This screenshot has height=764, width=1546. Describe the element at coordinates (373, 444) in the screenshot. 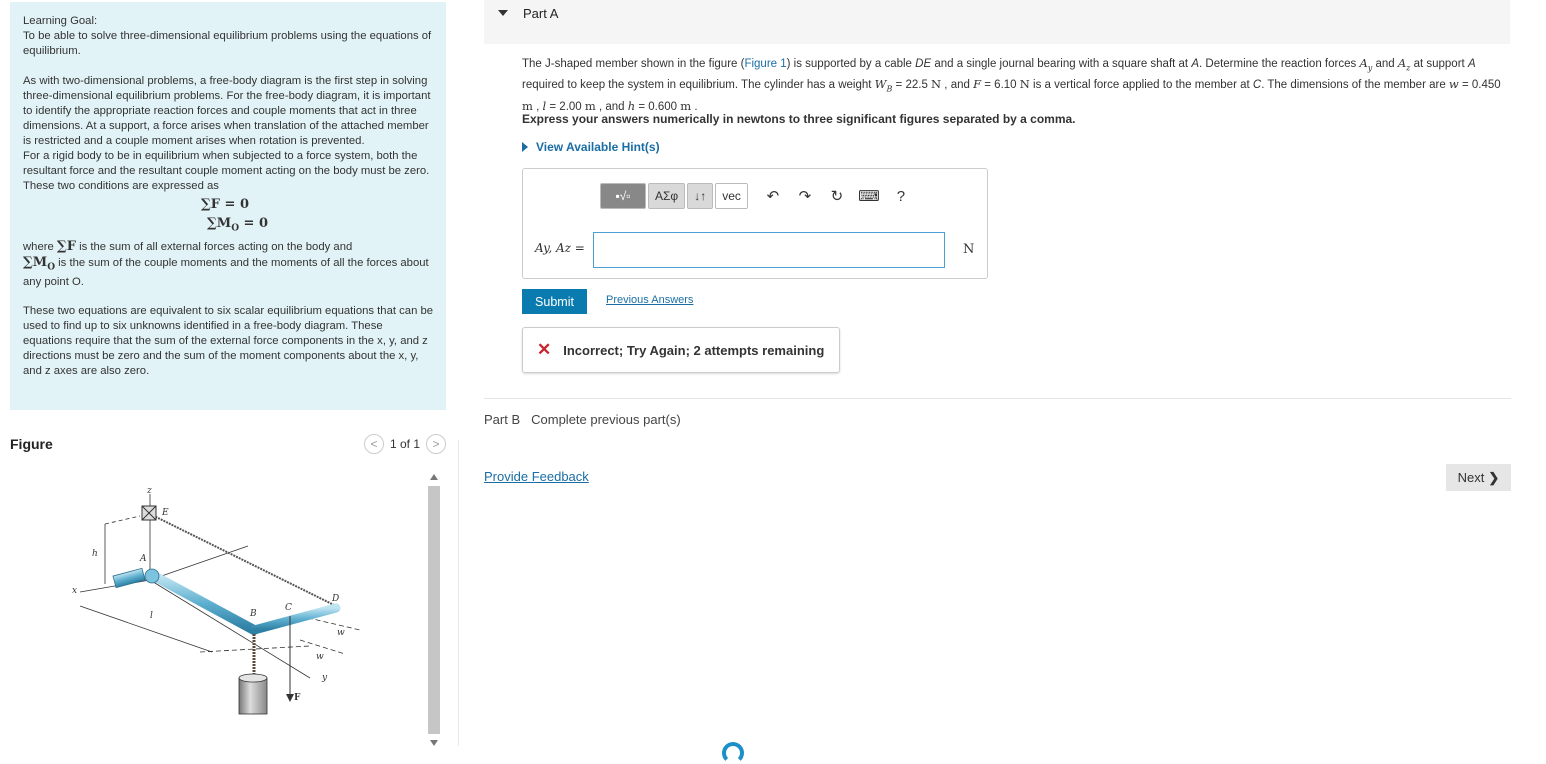

I see `prev-figure-button: <` at that location.